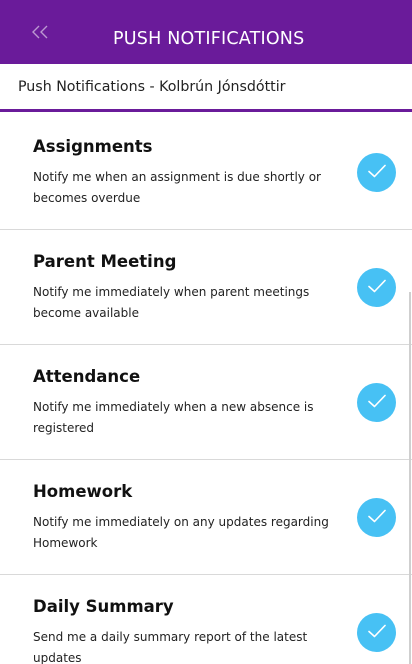  What do you see at coordinates (209, 39) in the screenshot?
I see `page-title: PUSH NOTIFICATIONS` at bounding box center [209, 39].